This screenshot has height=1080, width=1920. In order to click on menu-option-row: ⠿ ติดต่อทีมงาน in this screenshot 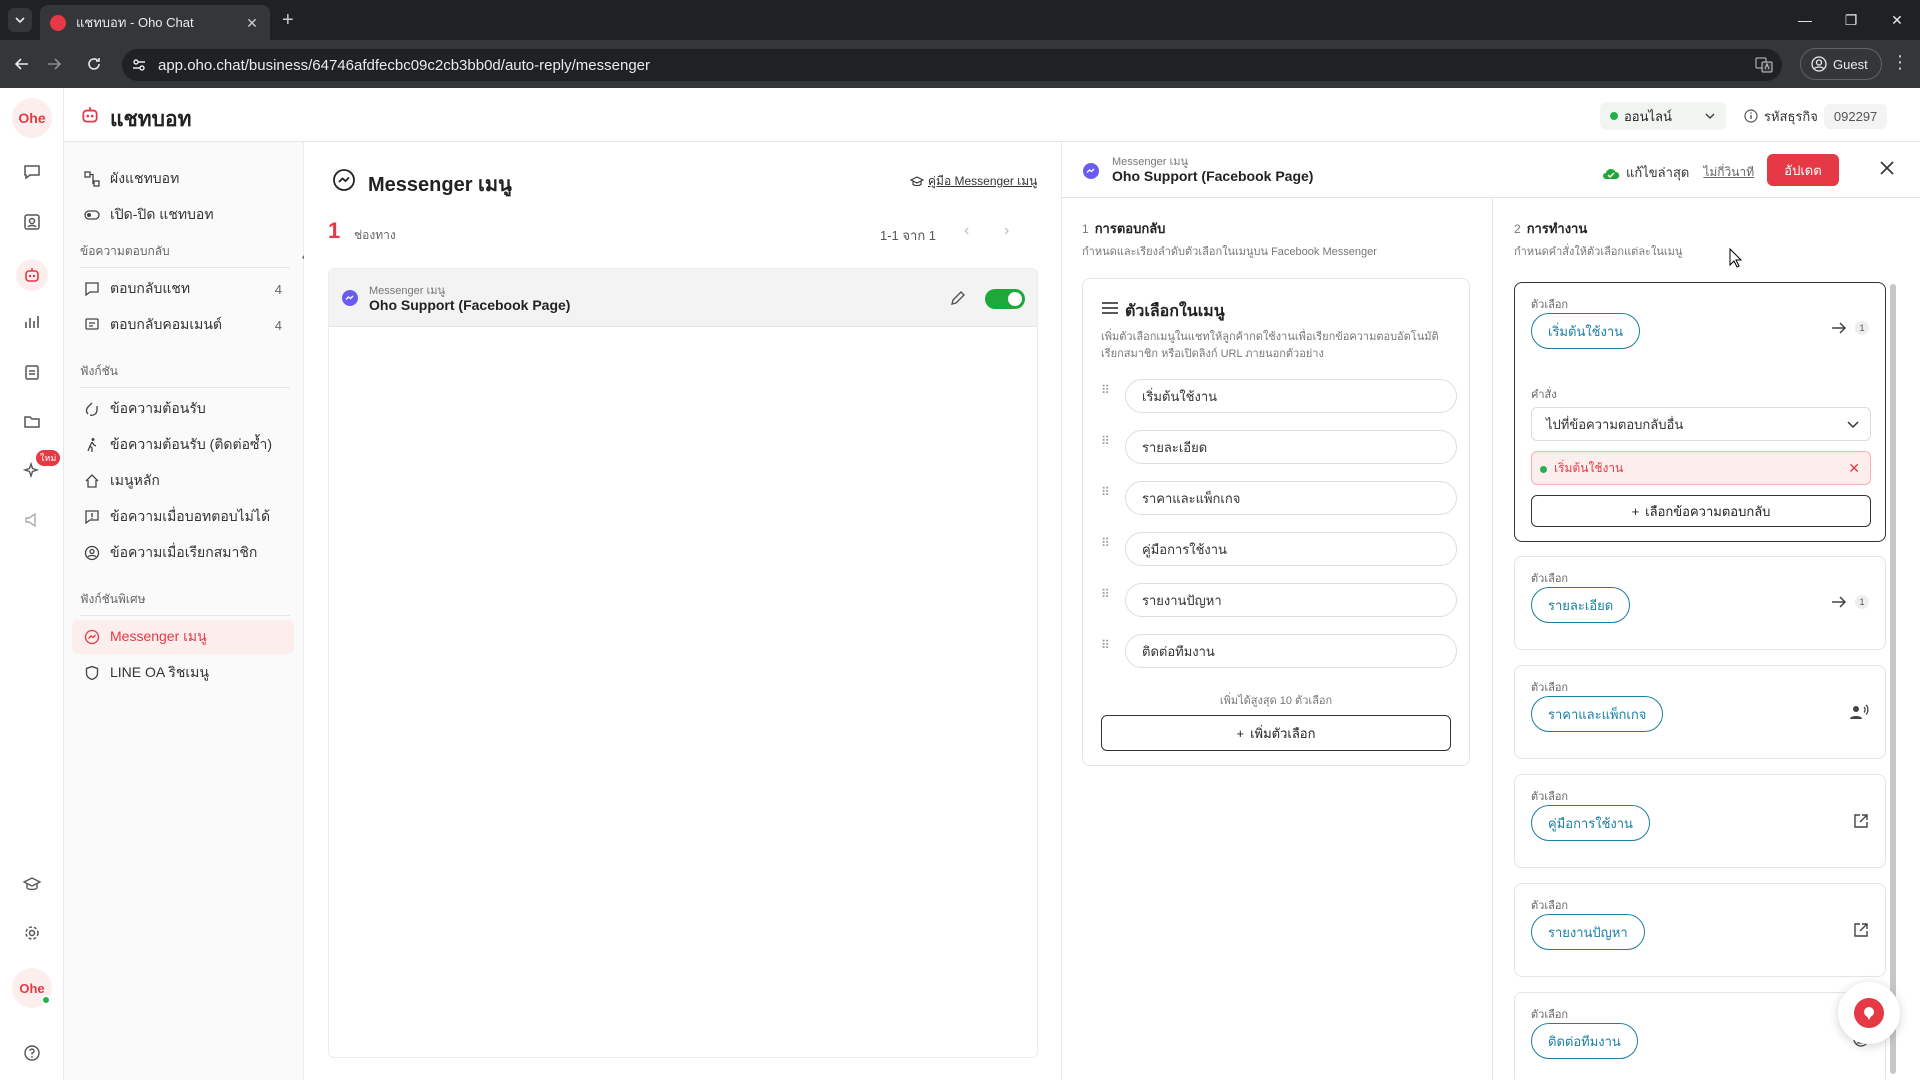, I will do `click(1279, 651)`.